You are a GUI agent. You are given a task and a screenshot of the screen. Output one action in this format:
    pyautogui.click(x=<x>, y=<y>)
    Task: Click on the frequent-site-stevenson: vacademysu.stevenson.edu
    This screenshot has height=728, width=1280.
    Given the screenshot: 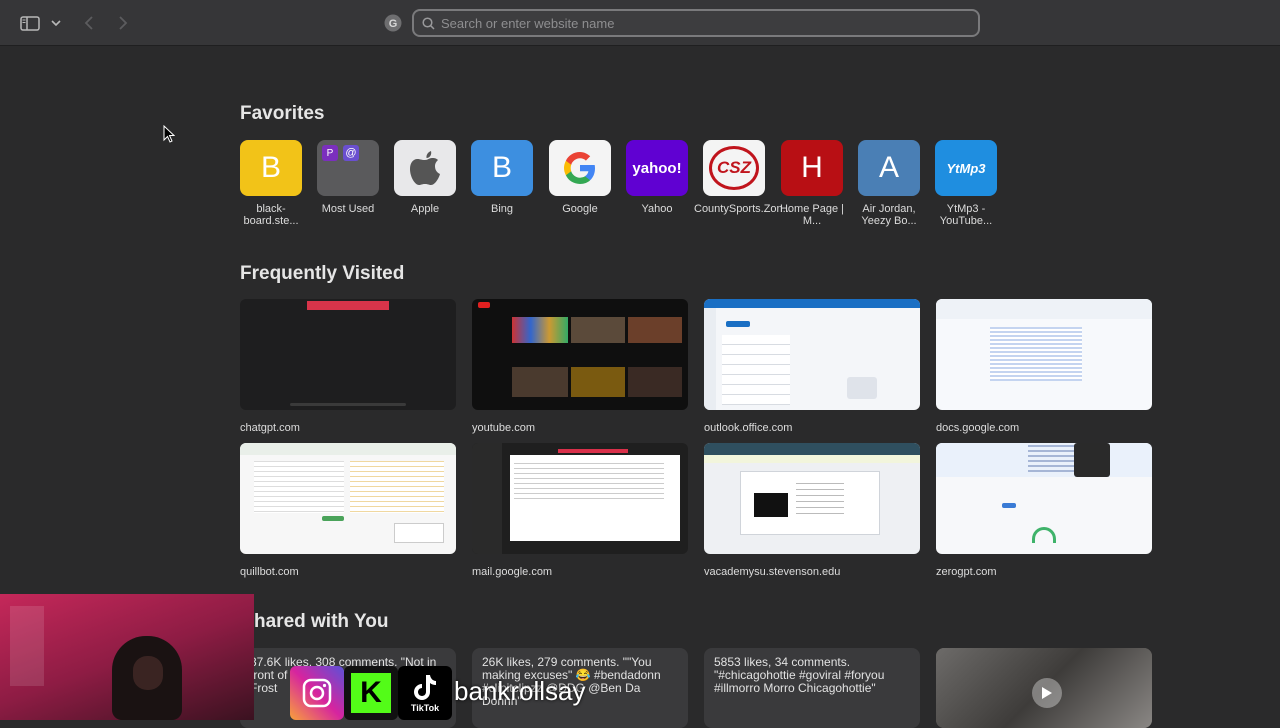 What is the action you would take?
    pyautogui.click(x=812, y=510)
    